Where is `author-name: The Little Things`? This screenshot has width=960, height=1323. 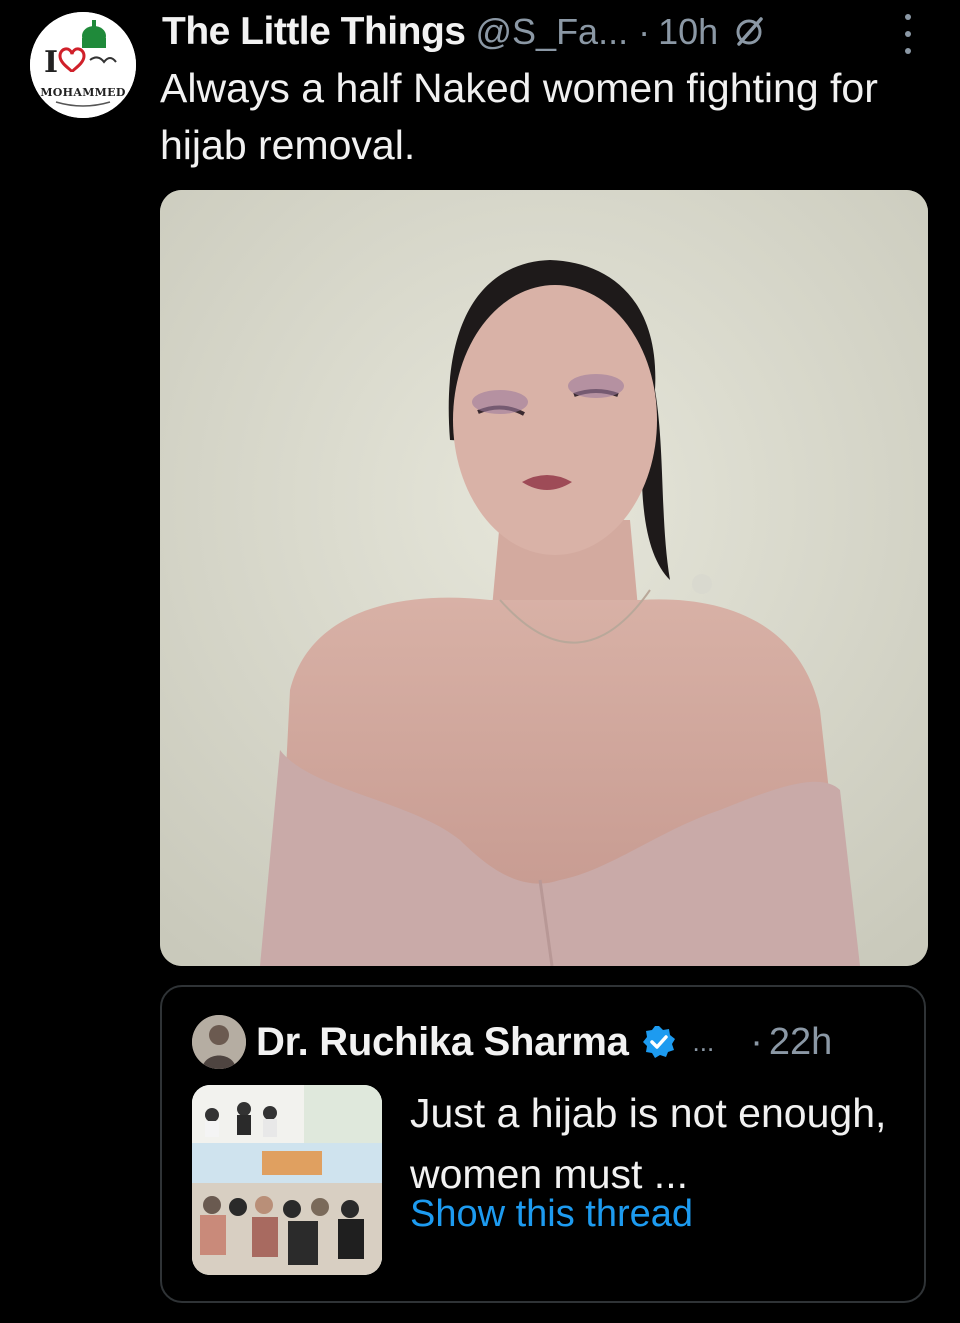 author-name: The Little Things is located at coordinates (314, 32).